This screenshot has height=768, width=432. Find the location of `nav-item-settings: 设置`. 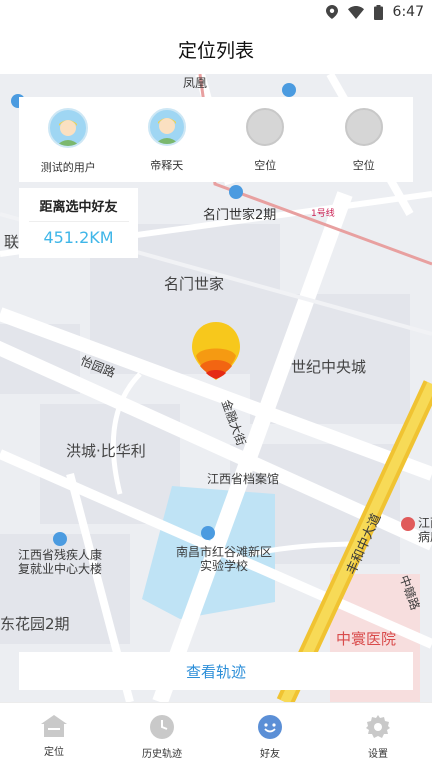

nav-item-settings: 设置 is located at coordinates (378, 735).